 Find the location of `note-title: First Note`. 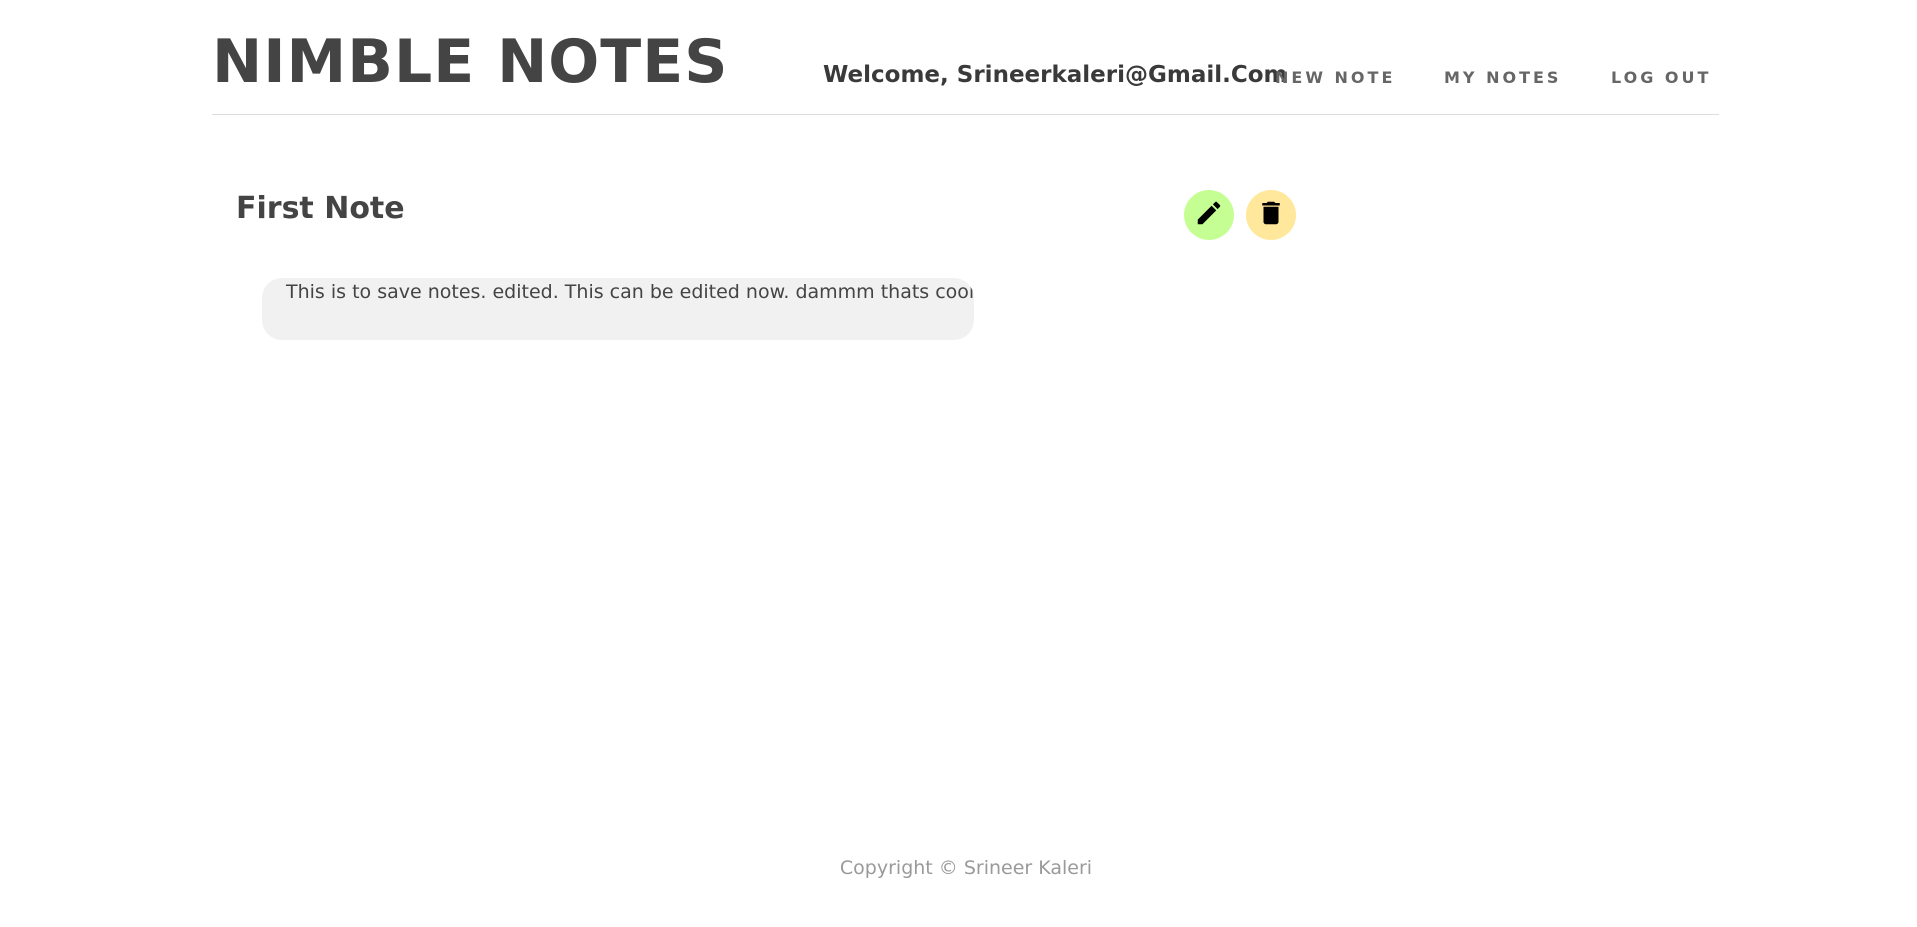

note-title: First Note is located at coordinates (320, 208).